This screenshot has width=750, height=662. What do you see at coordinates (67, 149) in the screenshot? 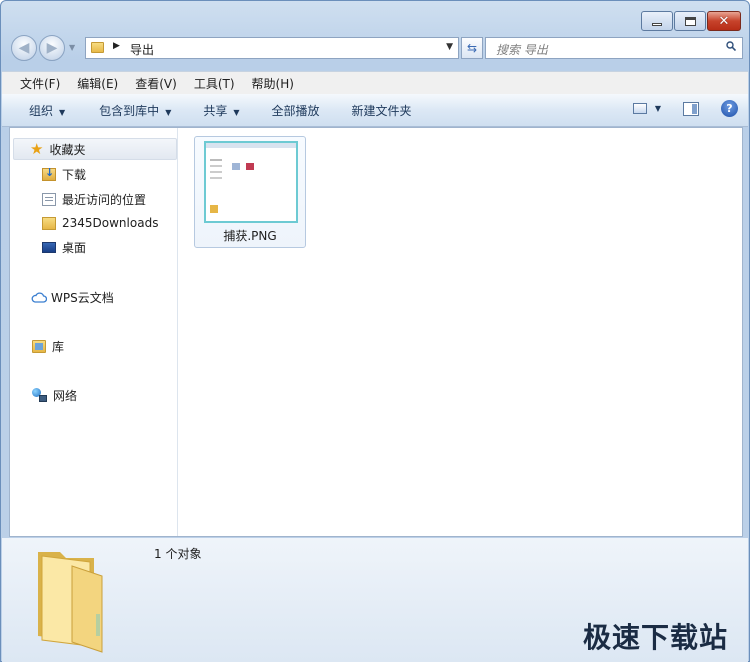
I see `sidebar-item-label: 收藏夹` at bounding box center [67, 149].